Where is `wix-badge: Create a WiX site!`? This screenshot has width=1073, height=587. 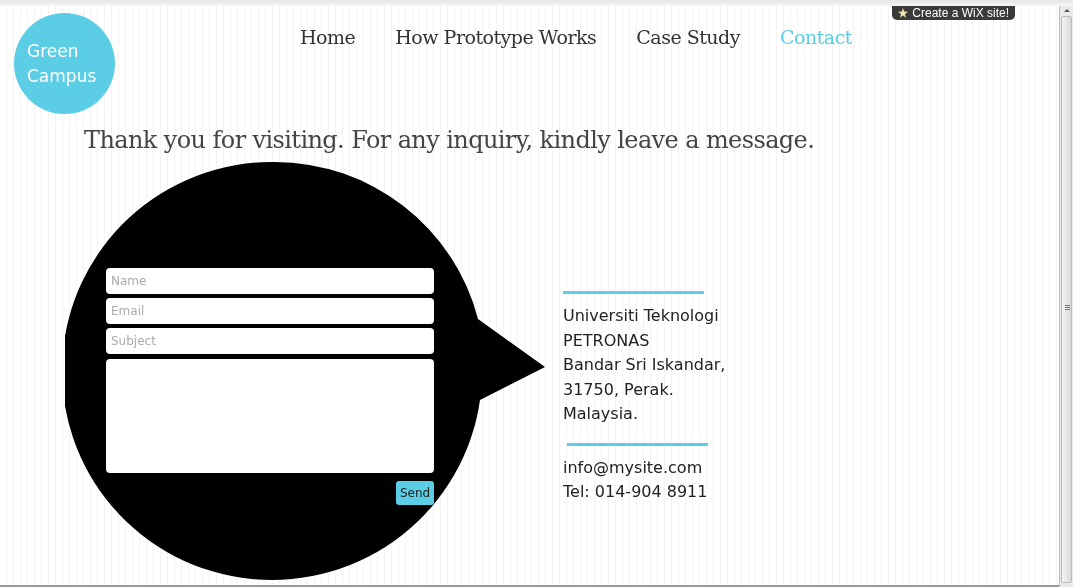
wix-badge: Create a WiX site! is located at coordinates (953, 13).